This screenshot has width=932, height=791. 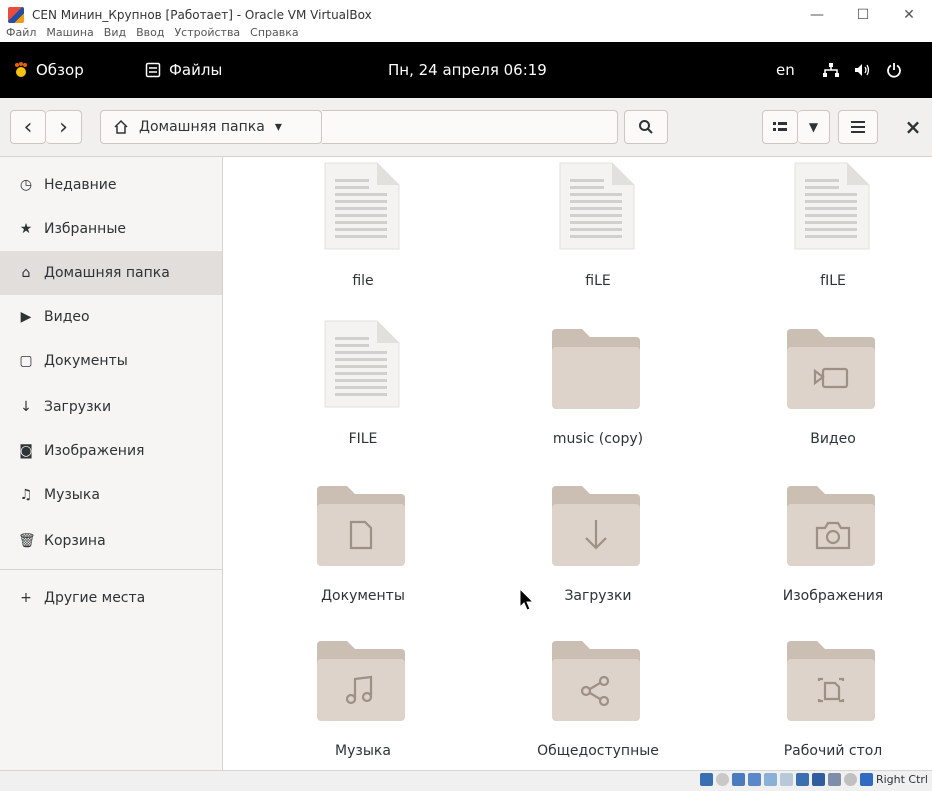 I want to click on folder-item: Видео, so click(x=832, y=390).